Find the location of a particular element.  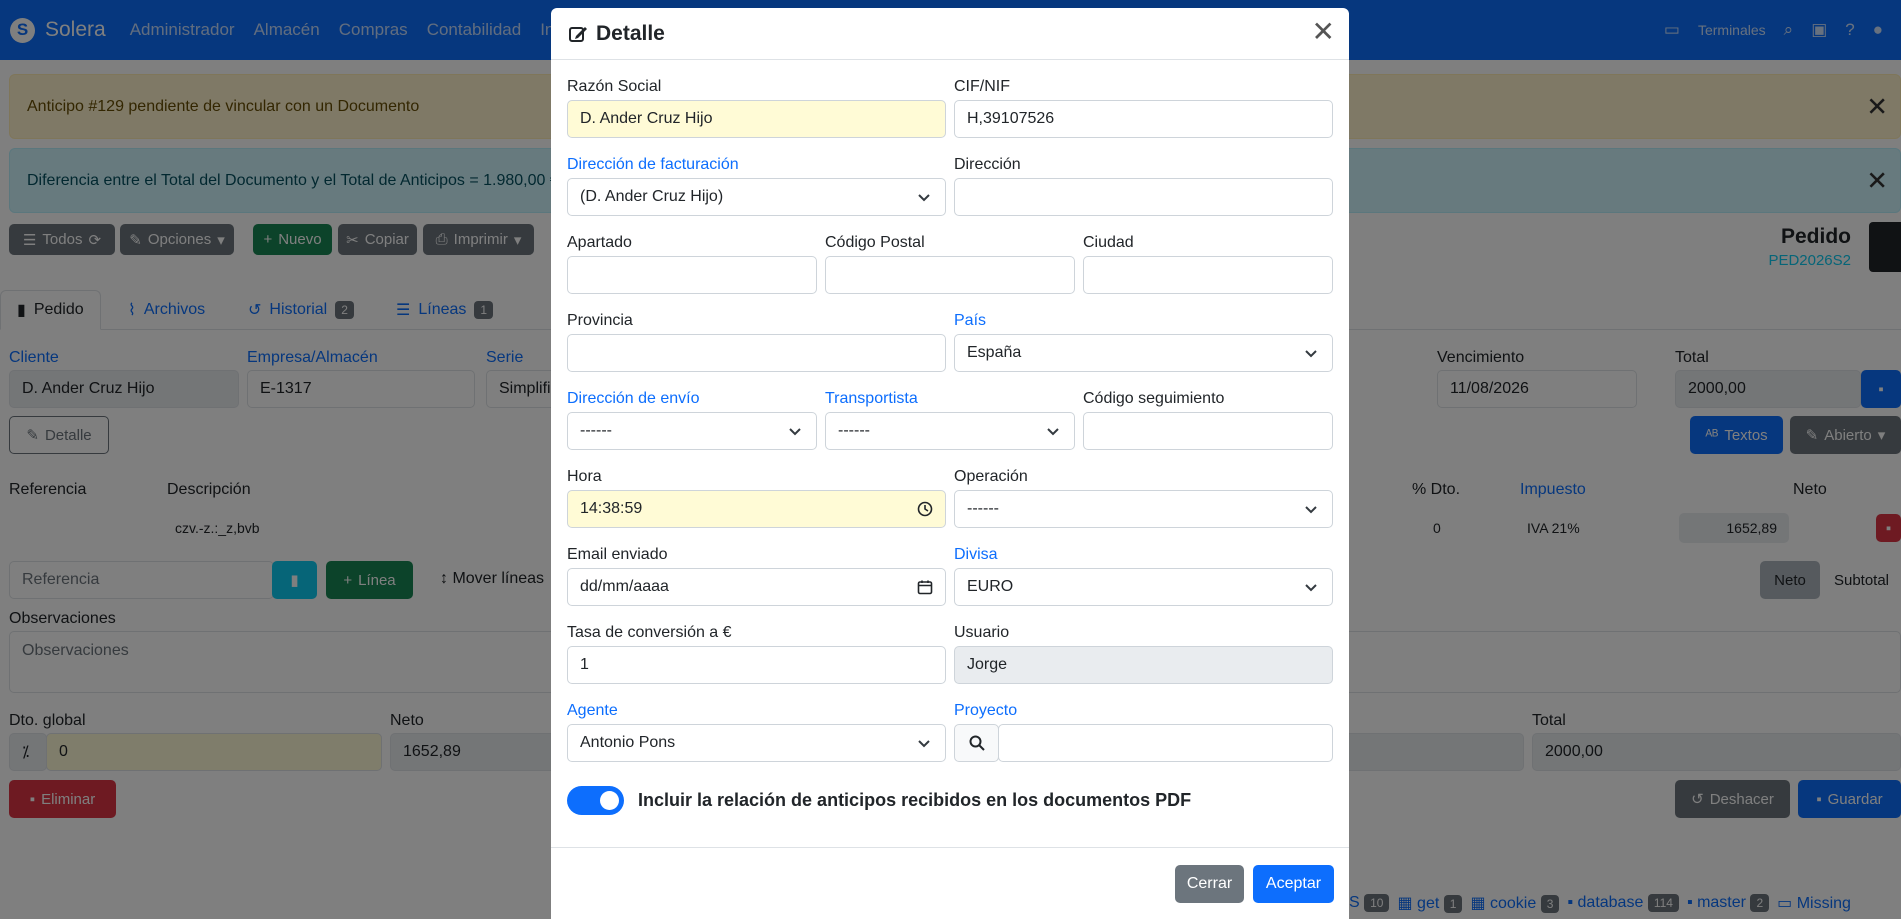

edit-icon is located at coordinates (578, 34).